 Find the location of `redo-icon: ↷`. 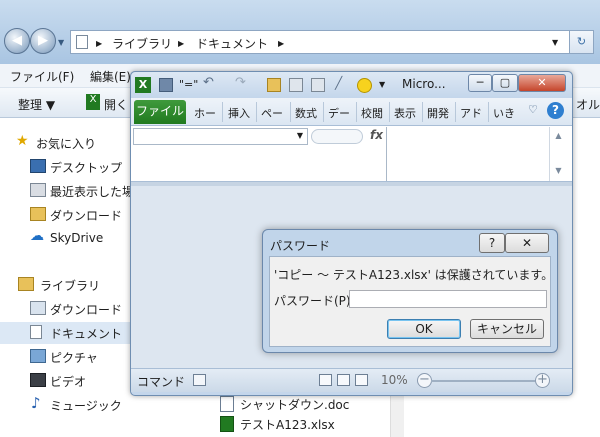

redo-icon: ↷ is located at coordinates (242, 82).